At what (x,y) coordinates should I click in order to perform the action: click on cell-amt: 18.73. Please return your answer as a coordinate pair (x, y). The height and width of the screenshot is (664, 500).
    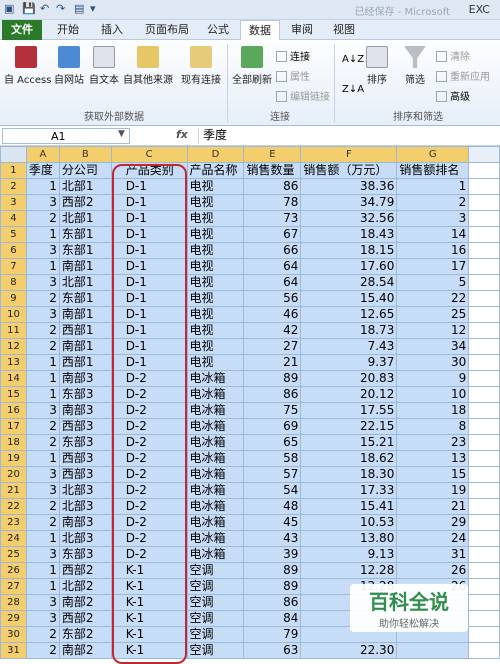
    Looking at the image, I should click on (349, 330).